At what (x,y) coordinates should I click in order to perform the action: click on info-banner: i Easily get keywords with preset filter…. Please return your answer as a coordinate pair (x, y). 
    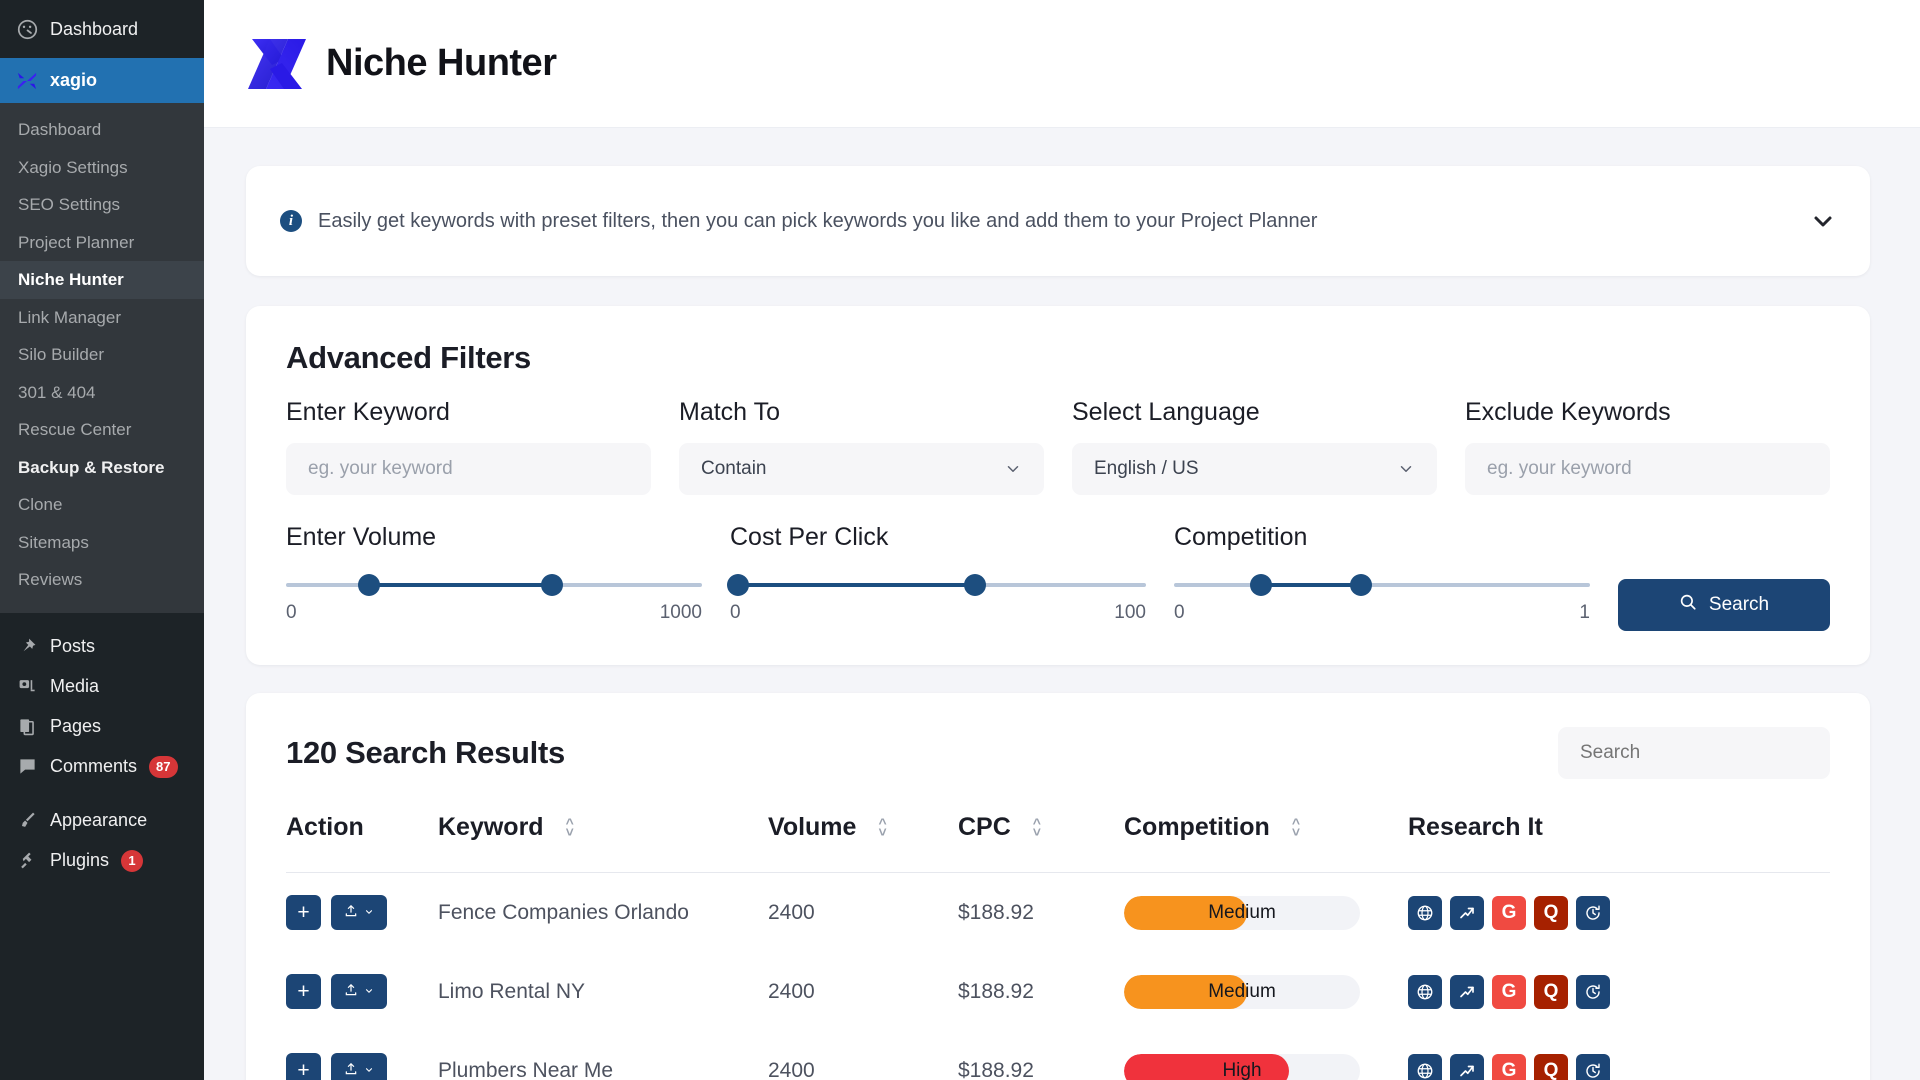
    Looking at the image, I should click on (1058, 221).